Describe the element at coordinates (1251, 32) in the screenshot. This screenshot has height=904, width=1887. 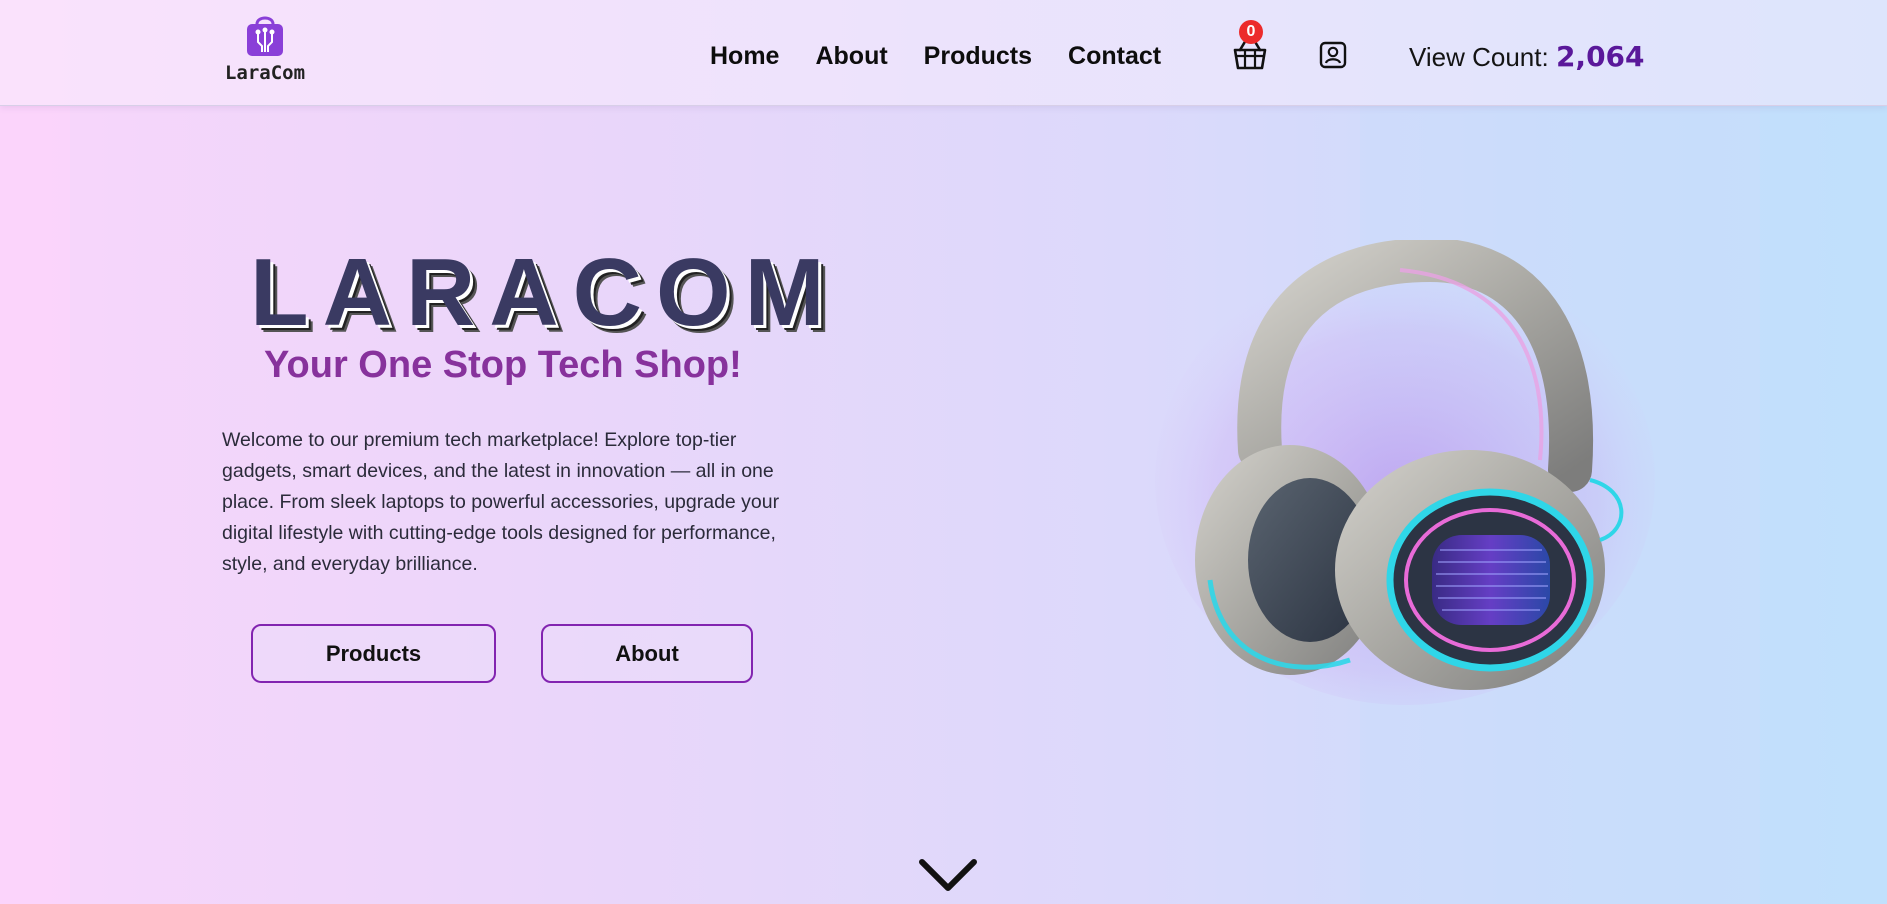
I see `cart-count-badge: 0` at that location.